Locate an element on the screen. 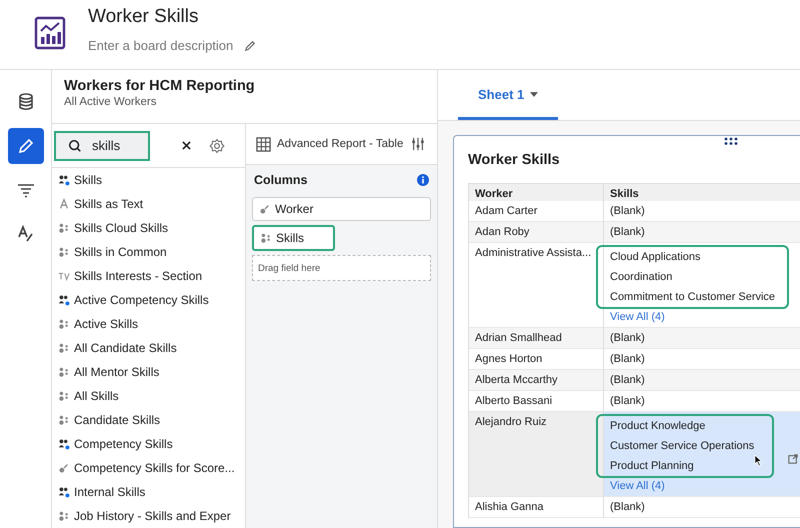  column-chip: Skills is located at coordinates (293, 238).